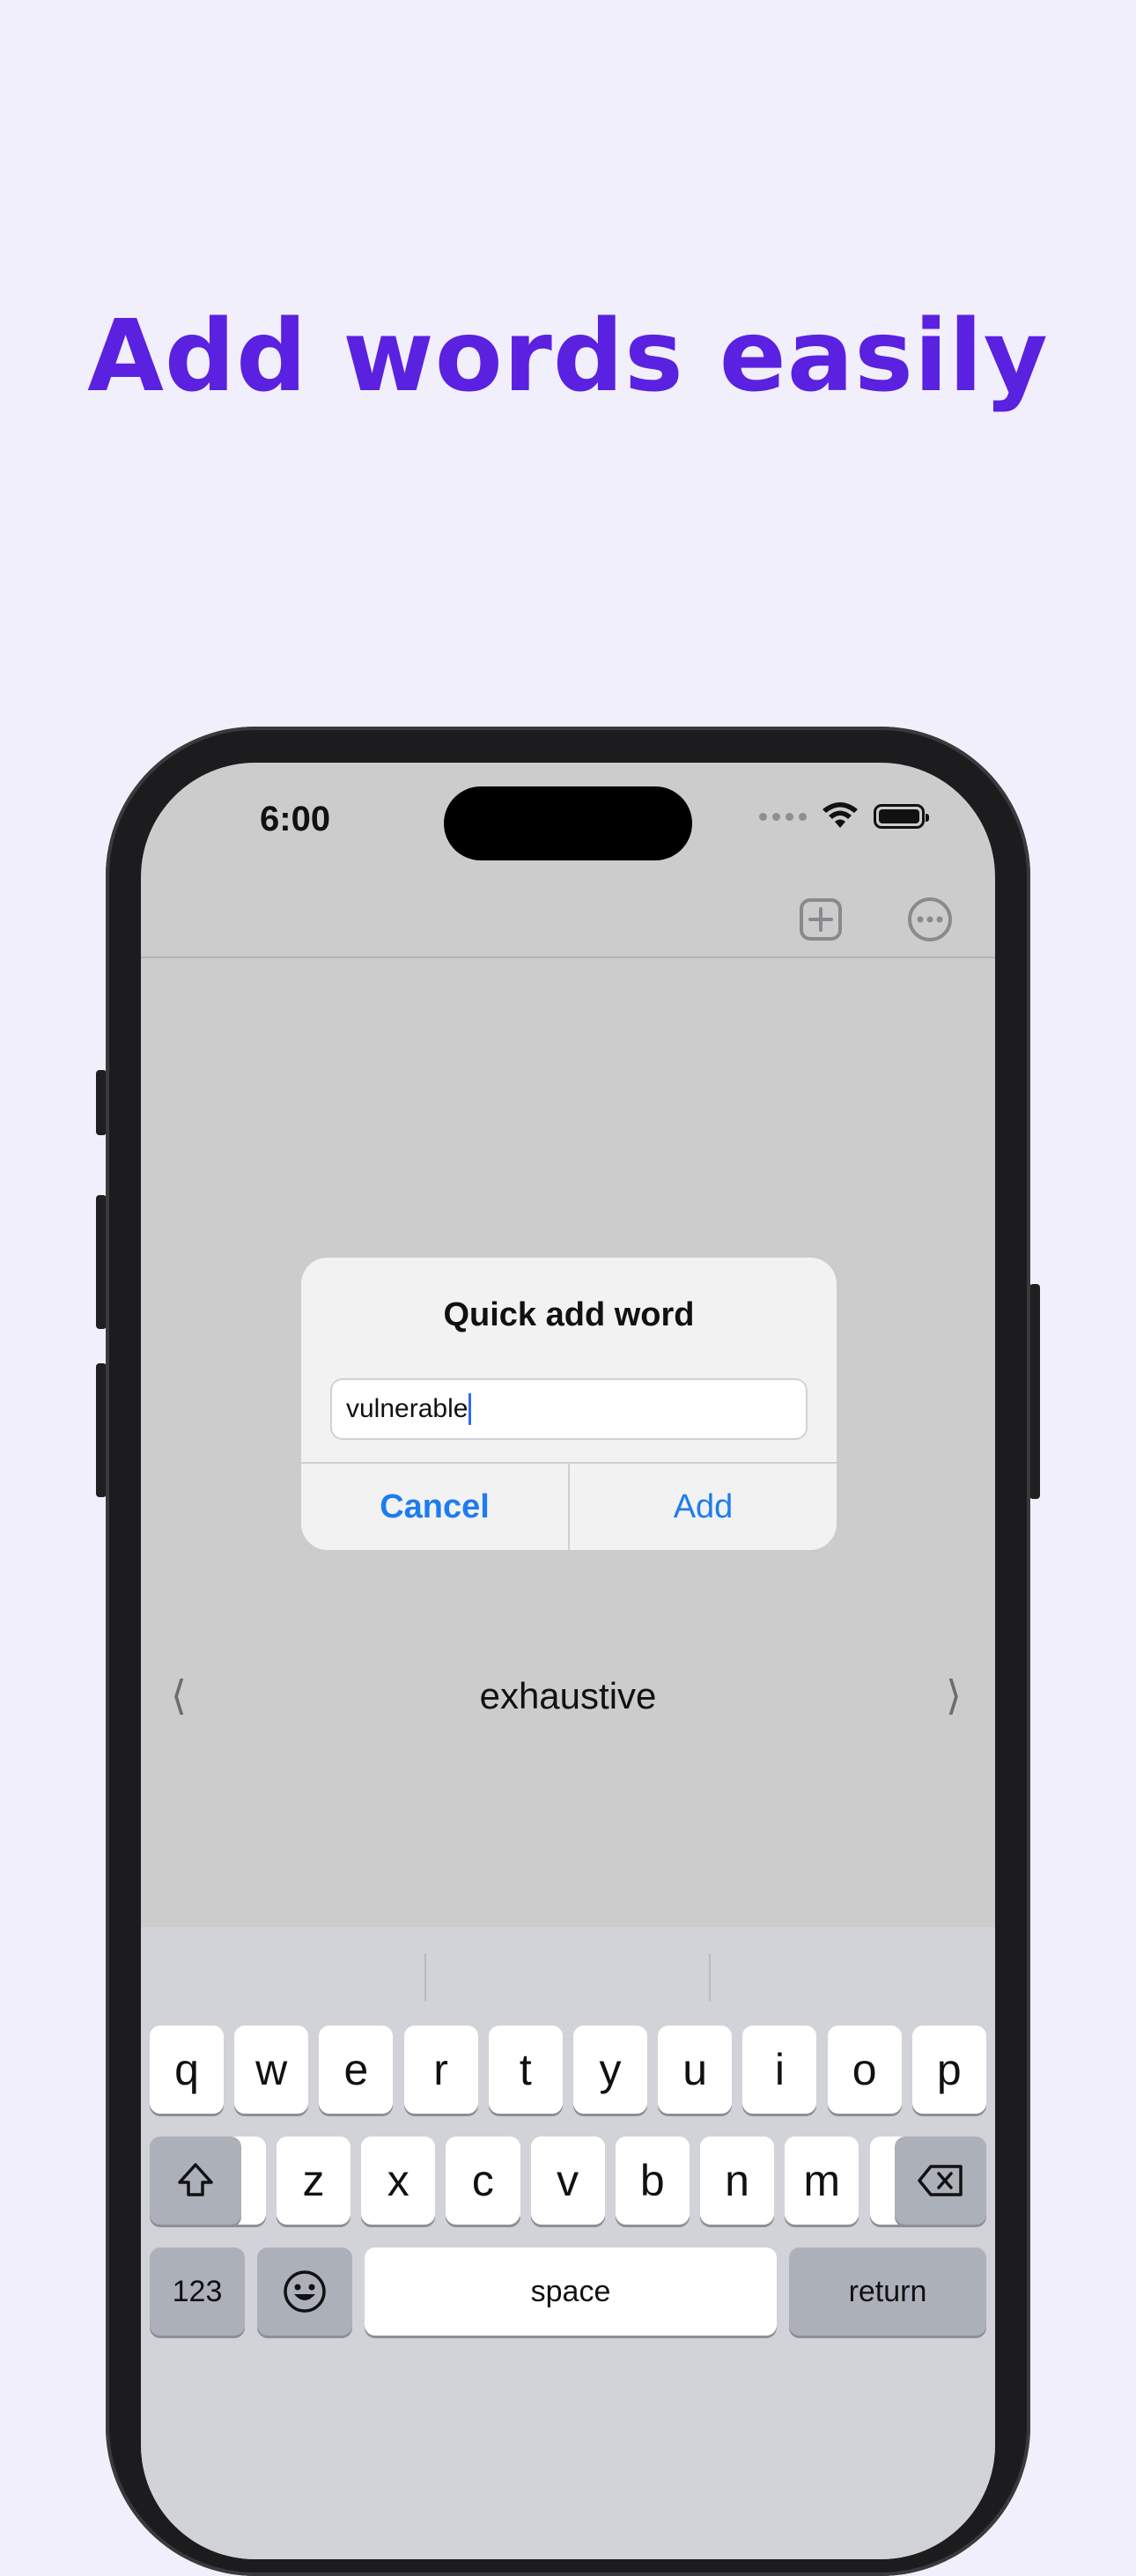 This screenshot has height=2576, width=1136. I want to click on word-input: vulnerable, so click(569, 1409).